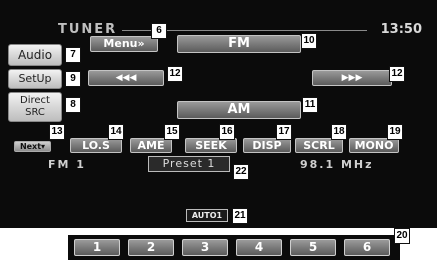  I want to click on seek-mode-indicator: AUTO1, so click(207, 215).